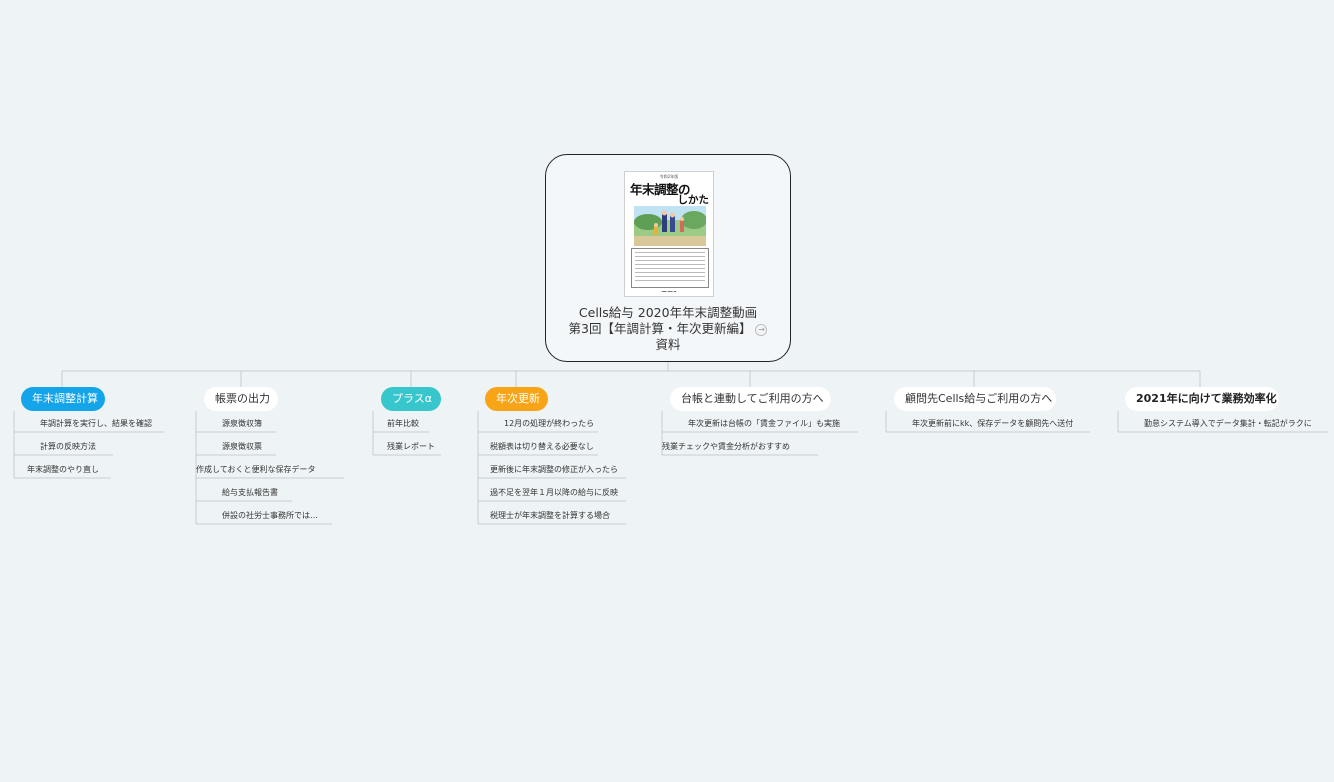 The width and height of the screenshot is (1334, 782). Describe the element at coordinates (516, 399) in the screenshot. I see `topic-4: 年次更新` at that location.